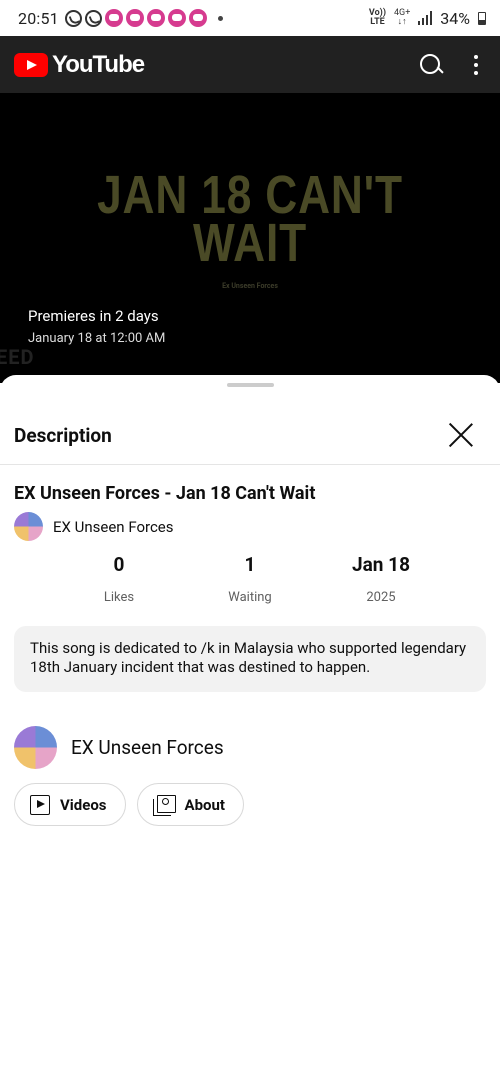 Image resolution: width=500 pixels, height=1083 pixels. Describe the element at coordinates (97, 338) in the screenshot. I see `premiere-date: January 18 at 12:00 AM` at that location.